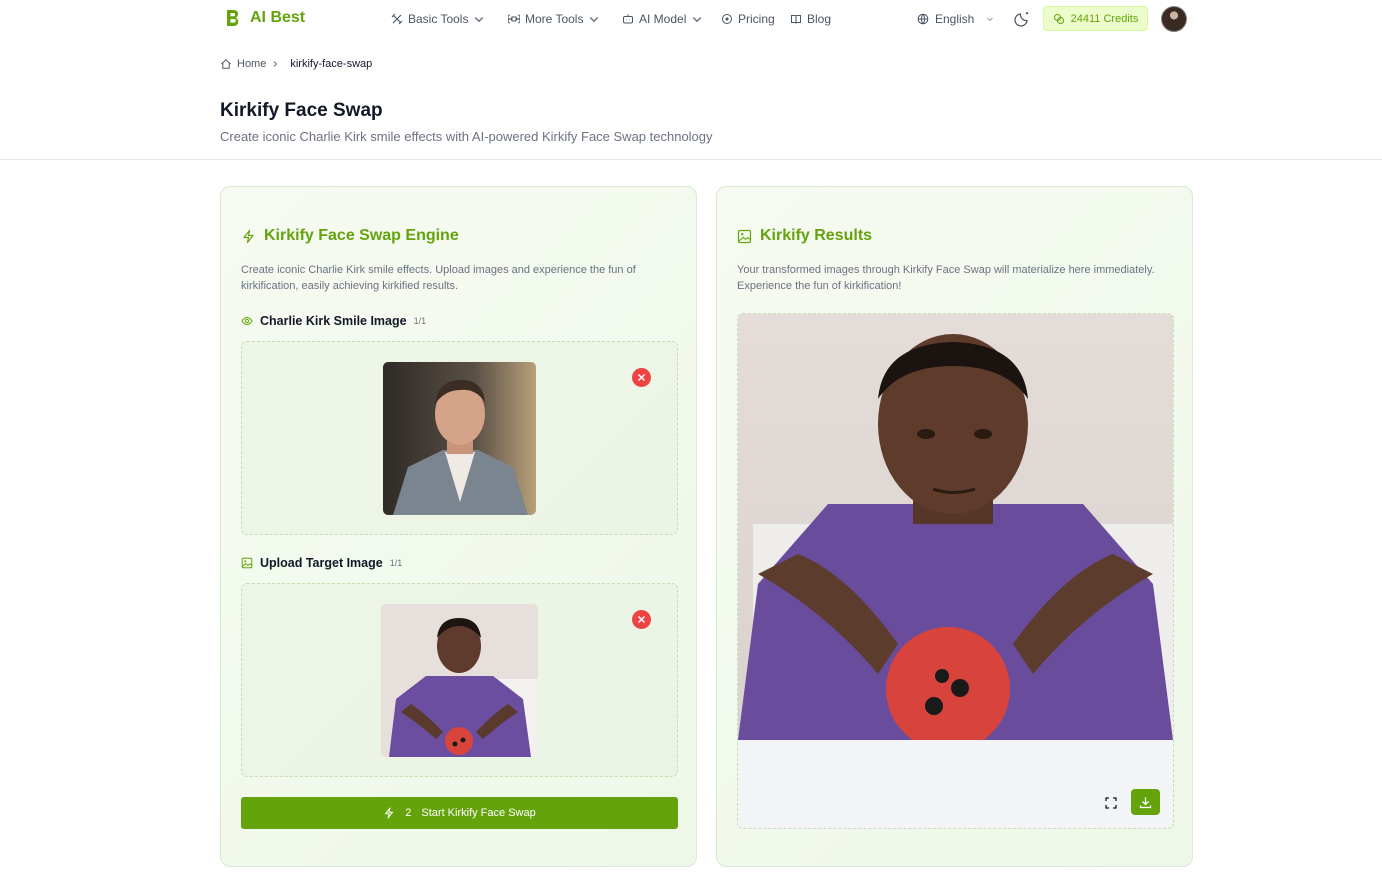 This screenshot has width=1382, height=876. What do you see at coordinates (420, 321) in the screenshot?
I see `smile-image-count: 1/1` at bounding box center [420, 321].